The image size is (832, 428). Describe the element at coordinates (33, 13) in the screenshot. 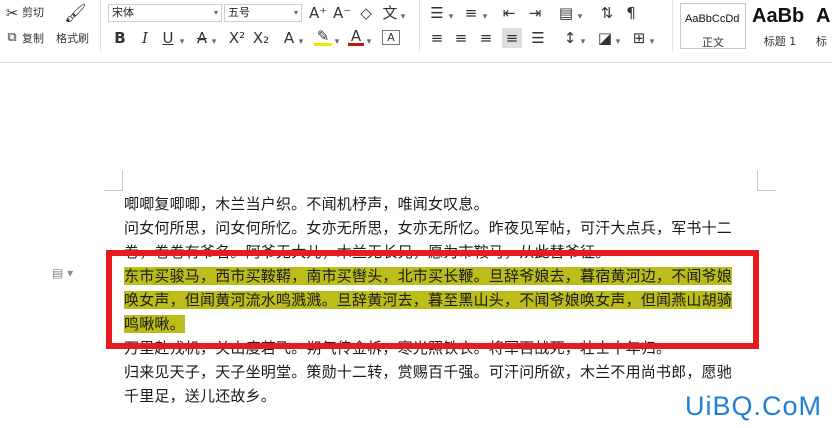

I see `cut-button: 剪切` at that location.